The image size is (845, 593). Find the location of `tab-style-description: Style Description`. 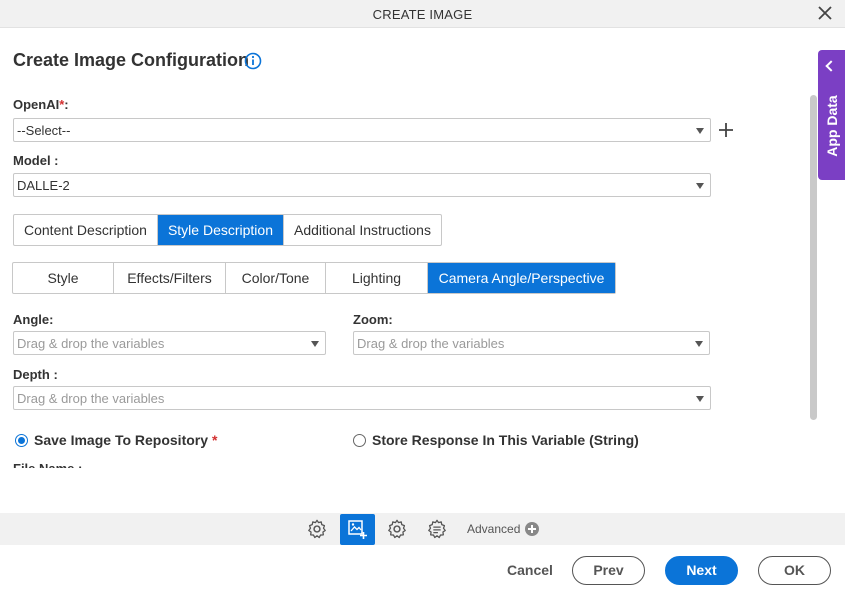

tab-style-description: Style Description is located at coordinates (220, 230).